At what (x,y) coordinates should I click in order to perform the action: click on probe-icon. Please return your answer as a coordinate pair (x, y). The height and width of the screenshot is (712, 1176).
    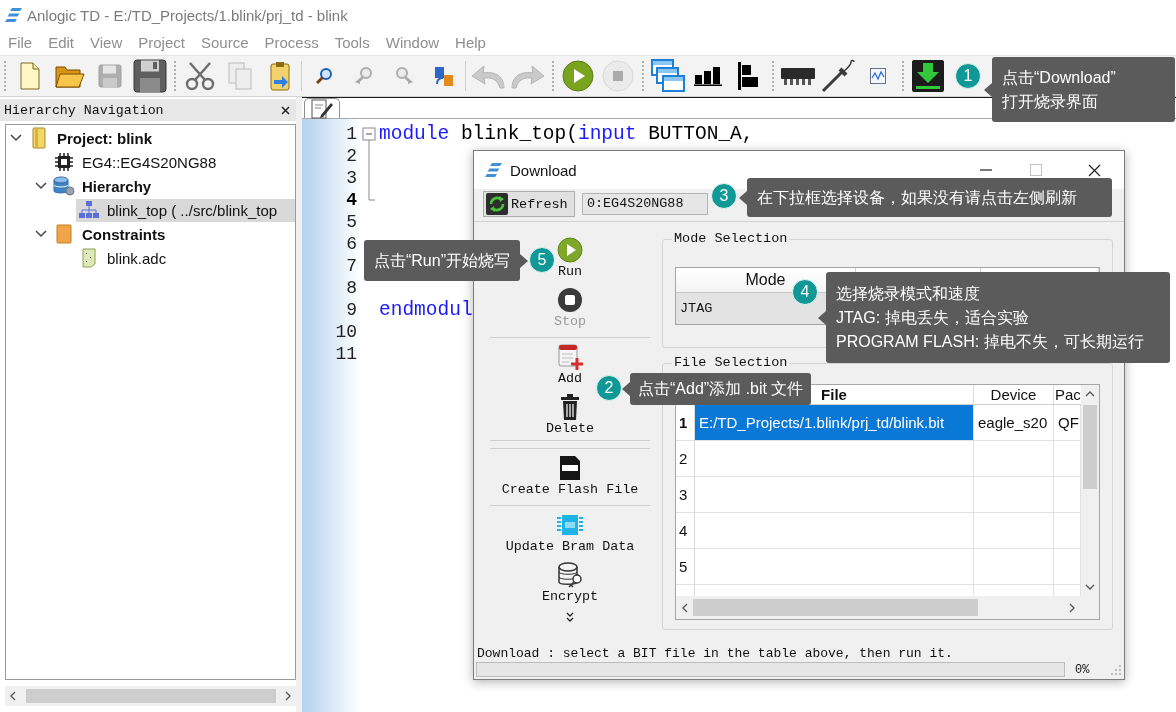
    Looking at the image, I should click on (838, 76).